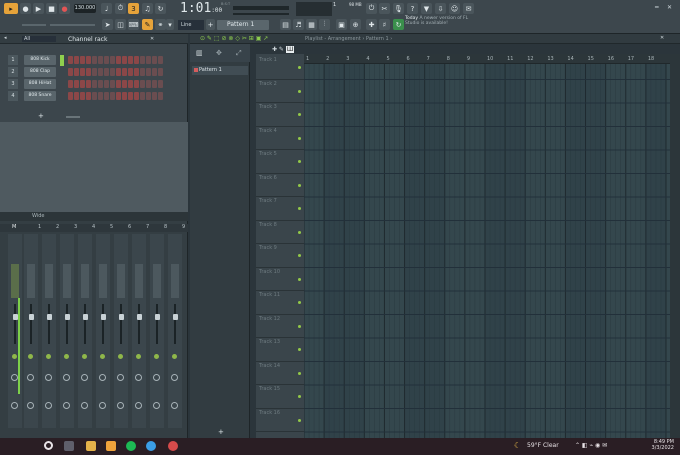 The height and width of the screenshot is (455, 680). Describe the element at coordinates (40, 84) in the screenshot. I see `channel-name-button: 808 HiHat` at that location.